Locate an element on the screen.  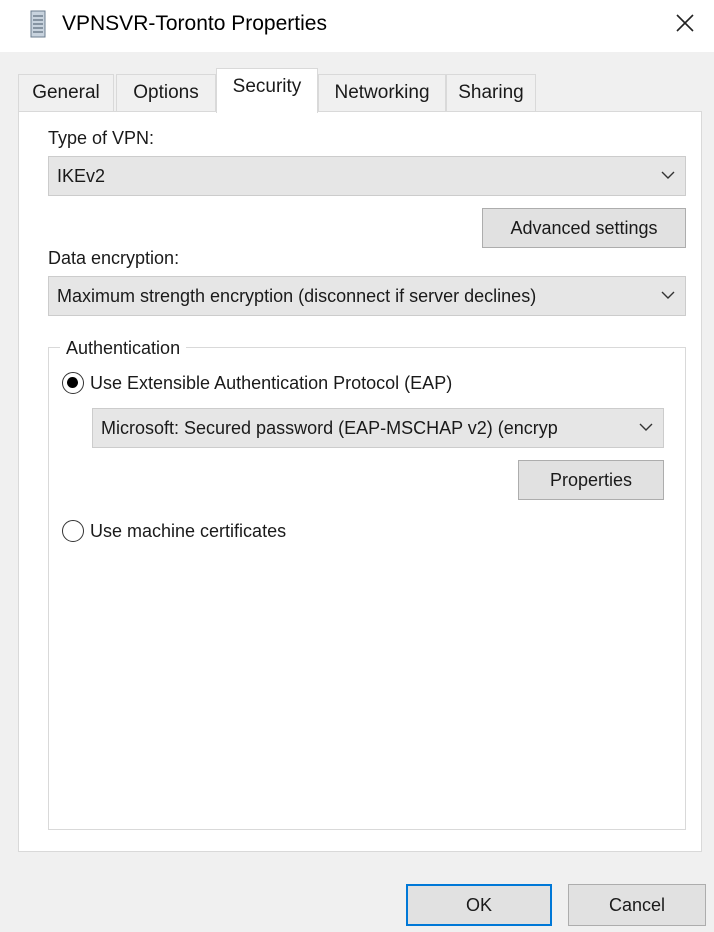
machine-cert-radio-option: Use machine certificates is located at coordinates (174, 531).